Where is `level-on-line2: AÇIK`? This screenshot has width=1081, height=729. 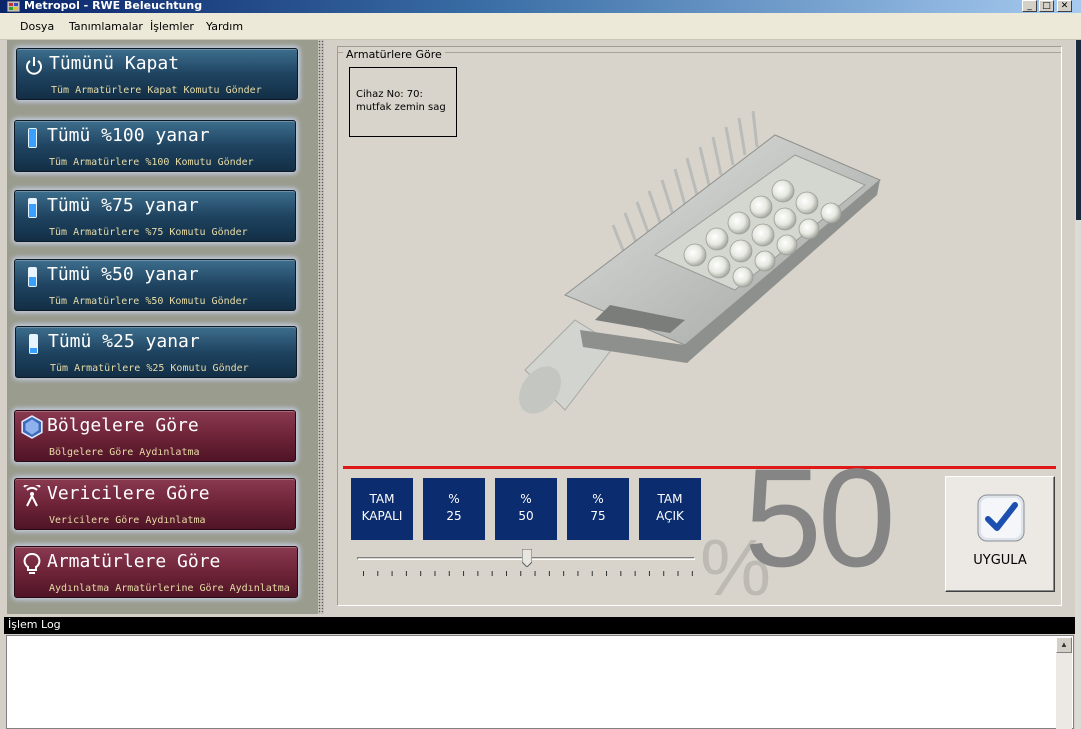 level-on-line2: AÇIK is located at coordinates (670, 516).